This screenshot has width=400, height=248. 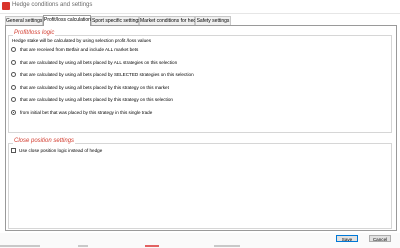 What do you see at coordinates (13, 150) in the screenshot?
I see `close-position-checkbox` at bounding box center [13, 150].